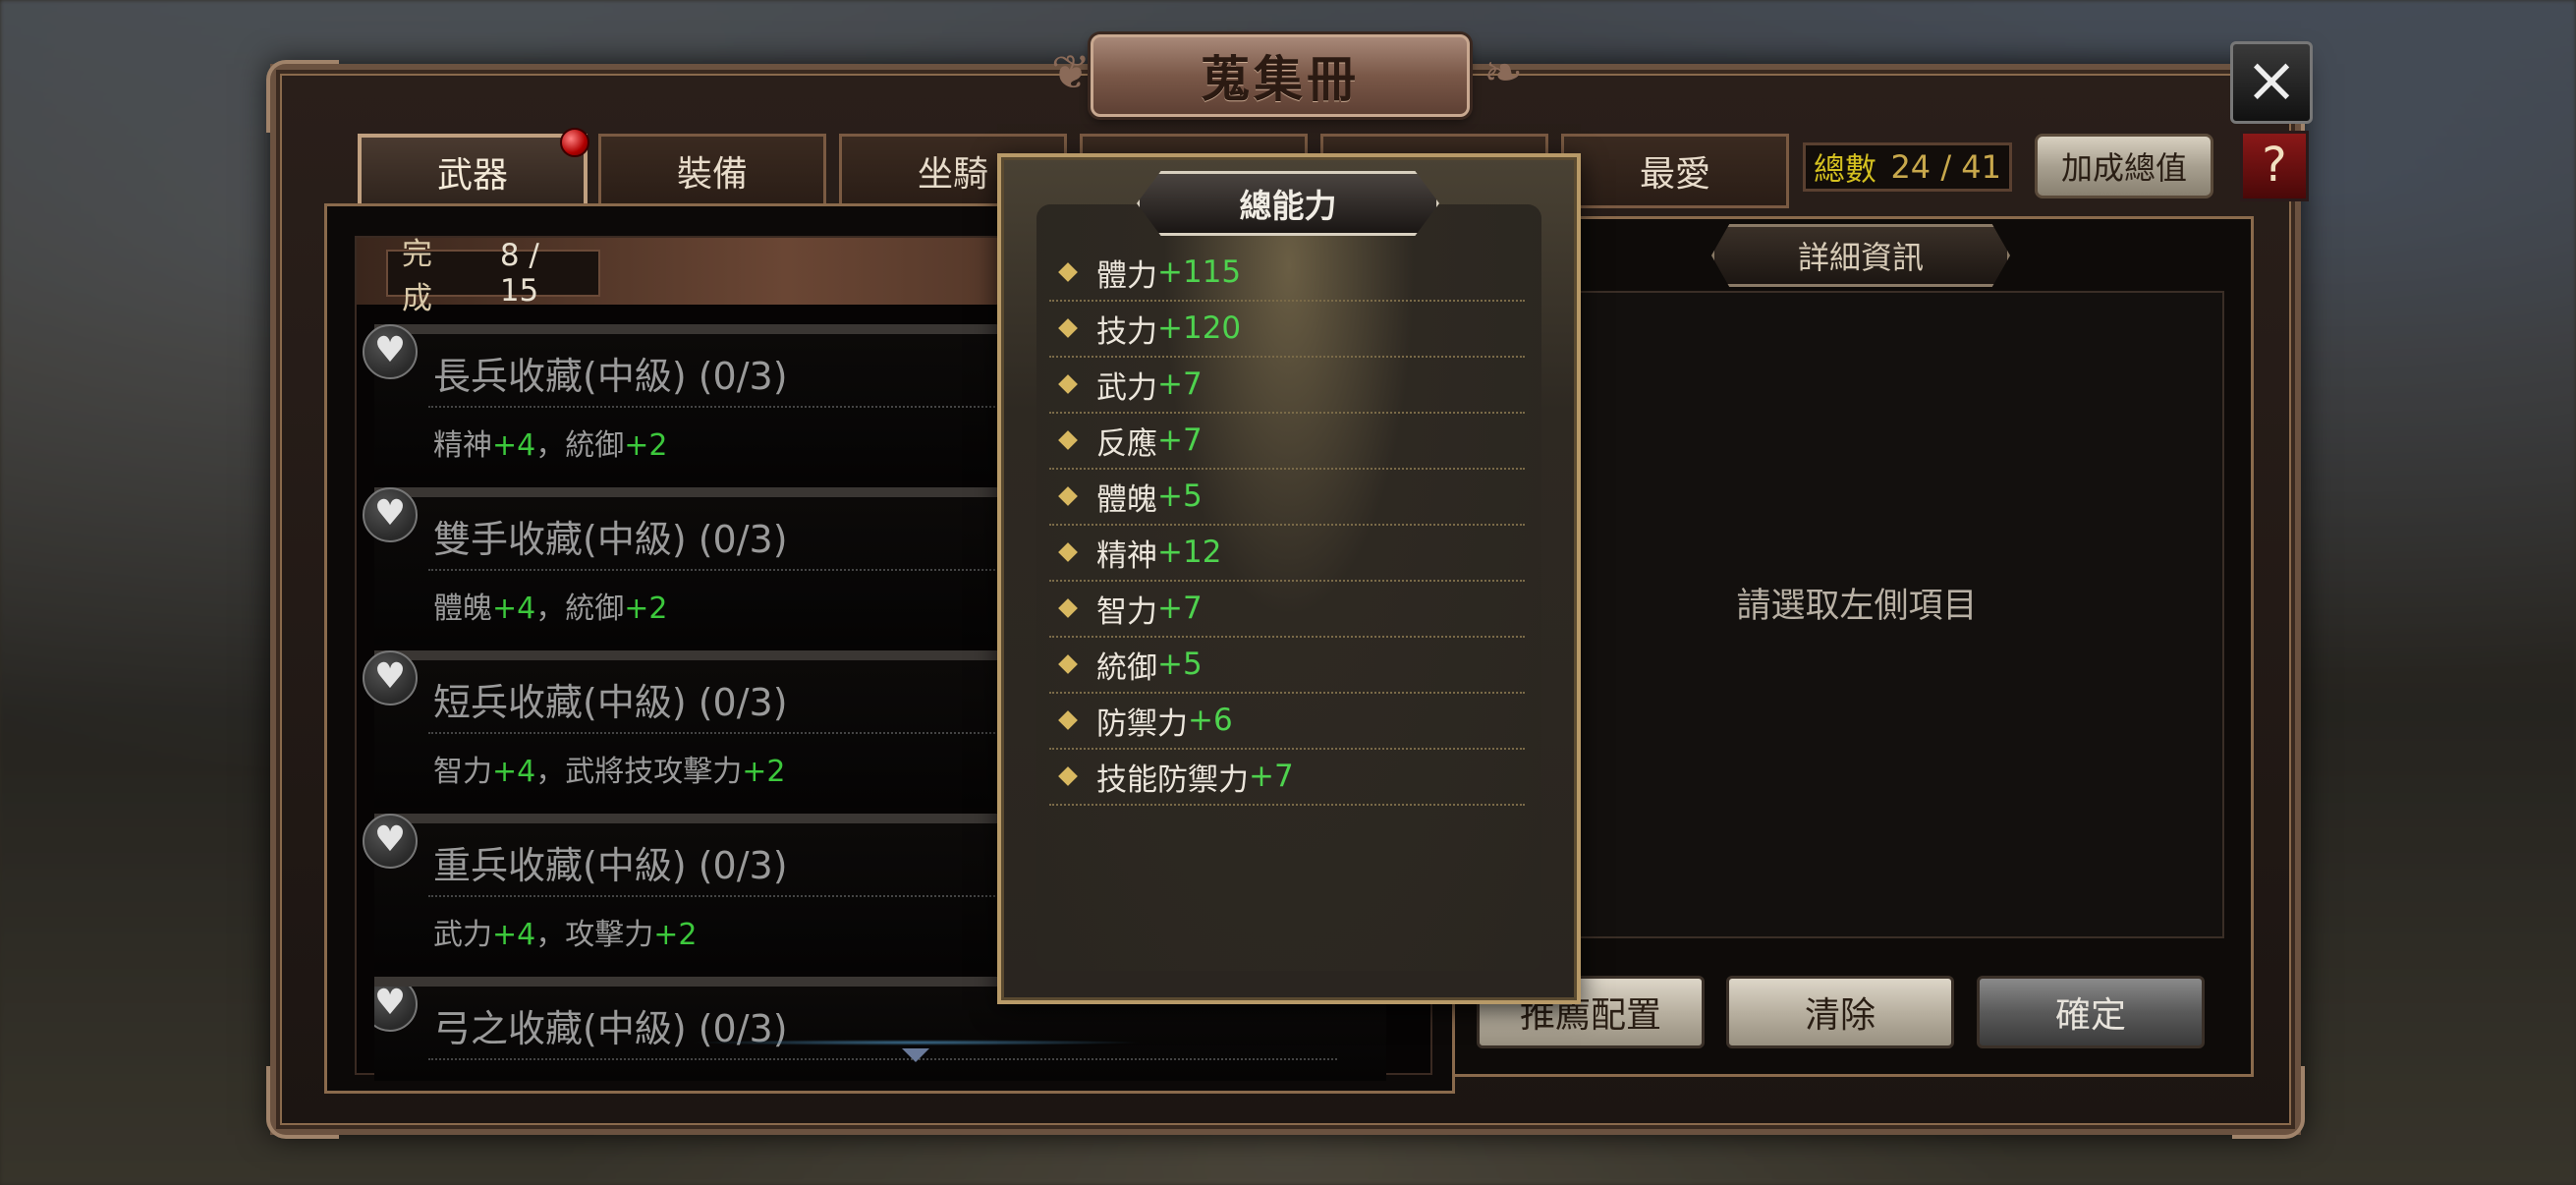 The image size is (2576, 1185). What do you see at coordinates (1126, 332) in the screenshot?
I see `stat-name: 技力` at bounding box center [1126, 332].